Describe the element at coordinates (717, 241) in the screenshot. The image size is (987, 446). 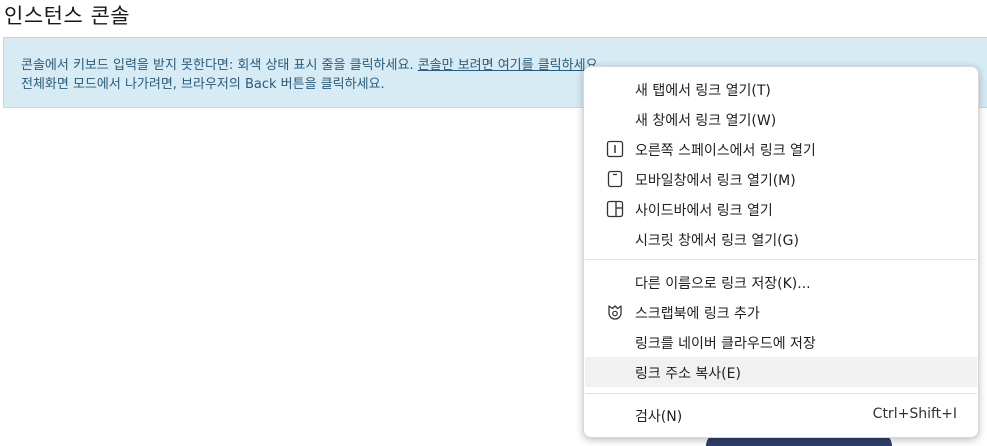
I see `menu-item-label: 시크릿 창에서 링크 열기(G)` at that location.